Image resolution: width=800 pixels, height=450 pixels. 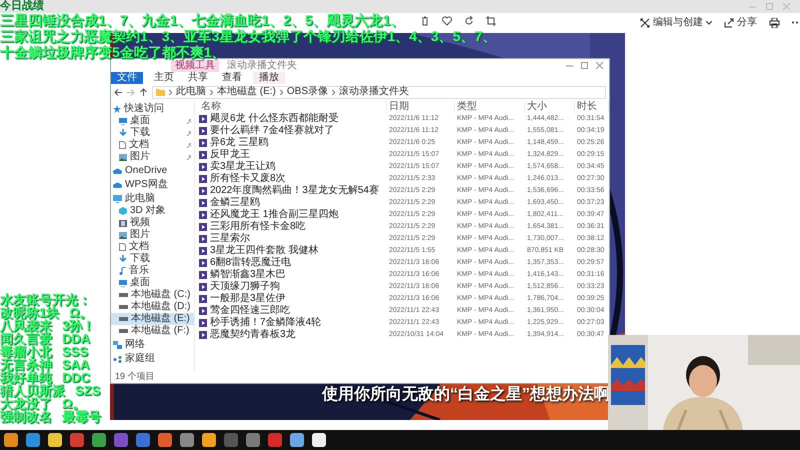 What do you see at coordinates (447, 21) in the screenshot?
I see `heart-icon` at bounding box center [447, 21].